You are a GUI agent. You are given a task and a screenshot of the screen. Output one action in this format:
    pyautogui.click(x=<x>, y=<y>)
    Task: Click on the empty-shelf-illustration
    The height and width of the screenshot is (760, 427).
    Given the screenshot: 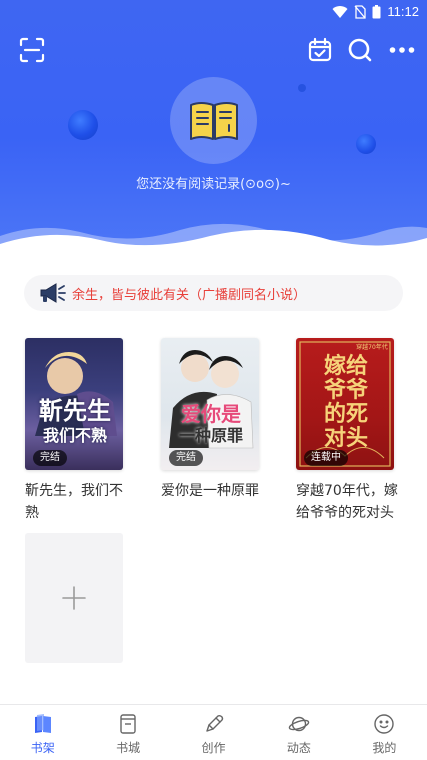 What is the action you would take?
    pyautogui.click(x=213, y=120)
    